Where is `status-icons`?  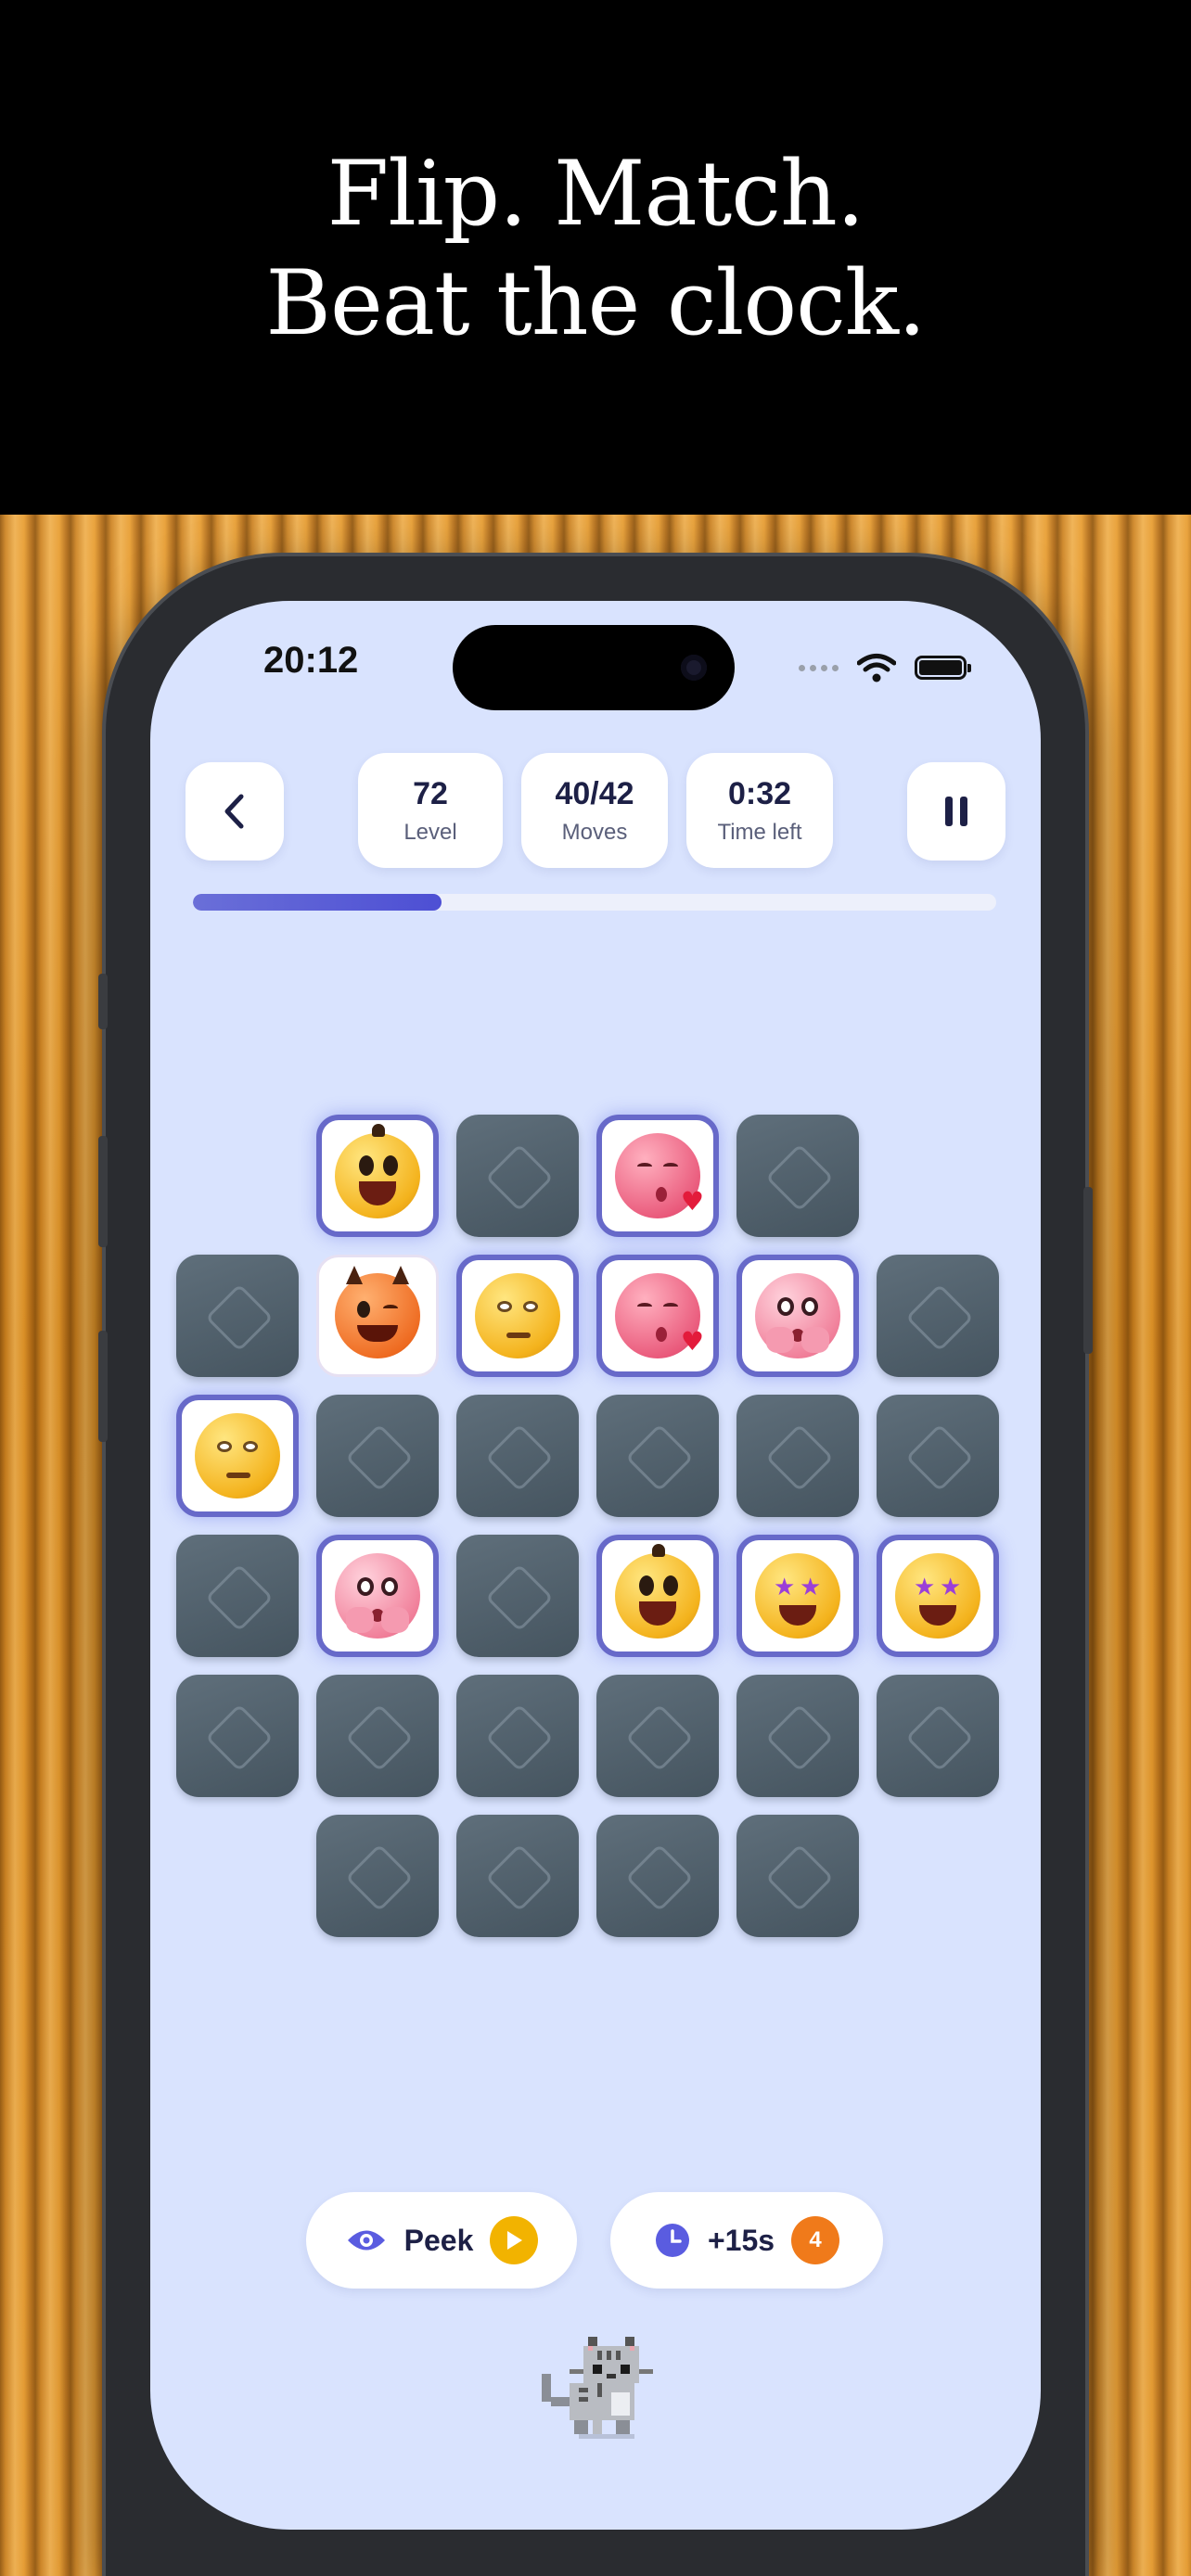
status-icons is located at coordinates (885, 667).